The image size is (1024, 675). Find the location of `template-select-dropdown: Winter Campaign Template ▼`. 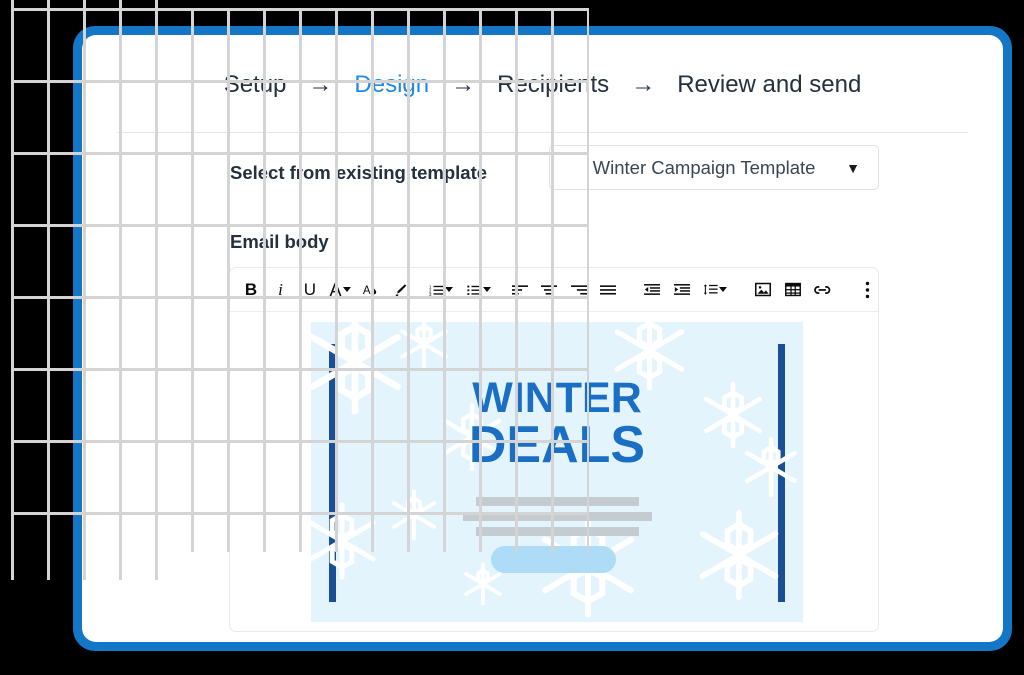

template-select-dropdown: Winter Campaign Template ▼ is located at coordinates (714, 167).